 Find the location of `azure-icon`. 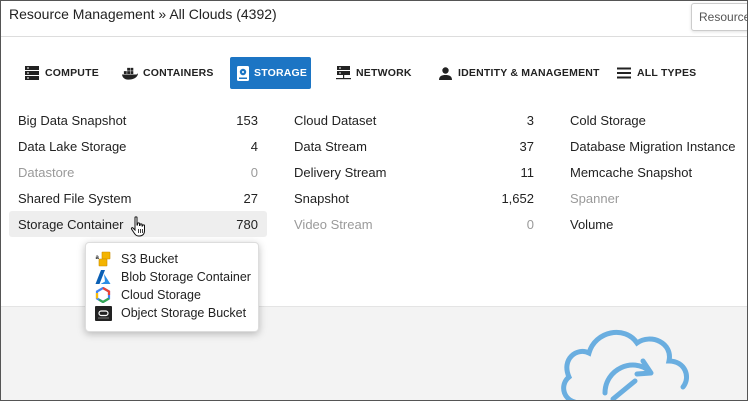

azure-icon is located at coordinates (103, 277).